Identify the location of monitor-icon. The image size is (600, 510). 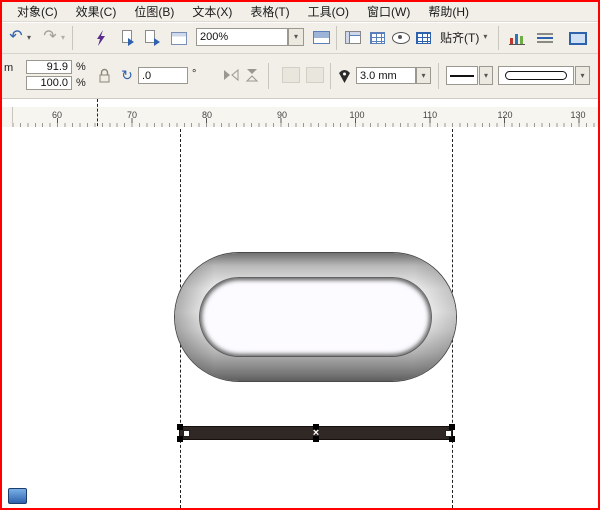
(578, 38).